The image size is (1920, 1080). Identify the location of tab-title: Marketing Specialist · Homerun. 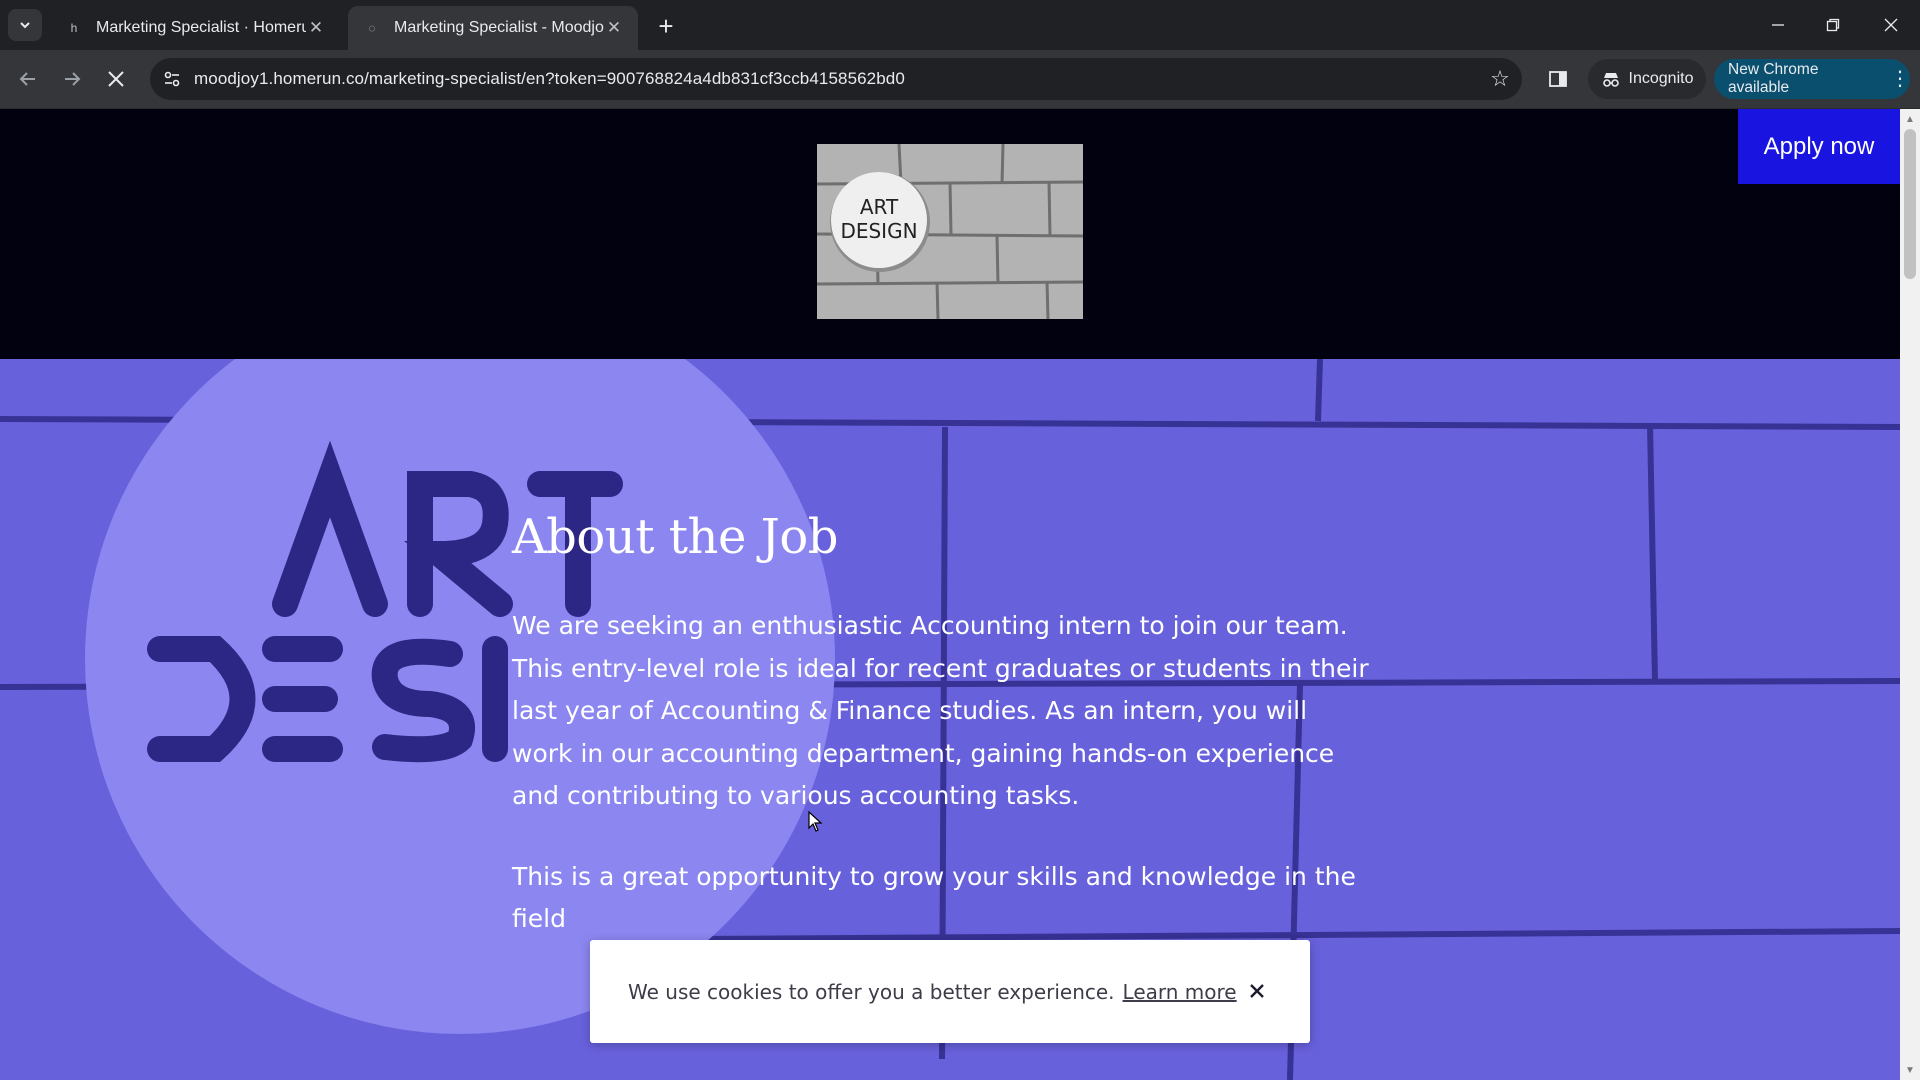
(201, 27).